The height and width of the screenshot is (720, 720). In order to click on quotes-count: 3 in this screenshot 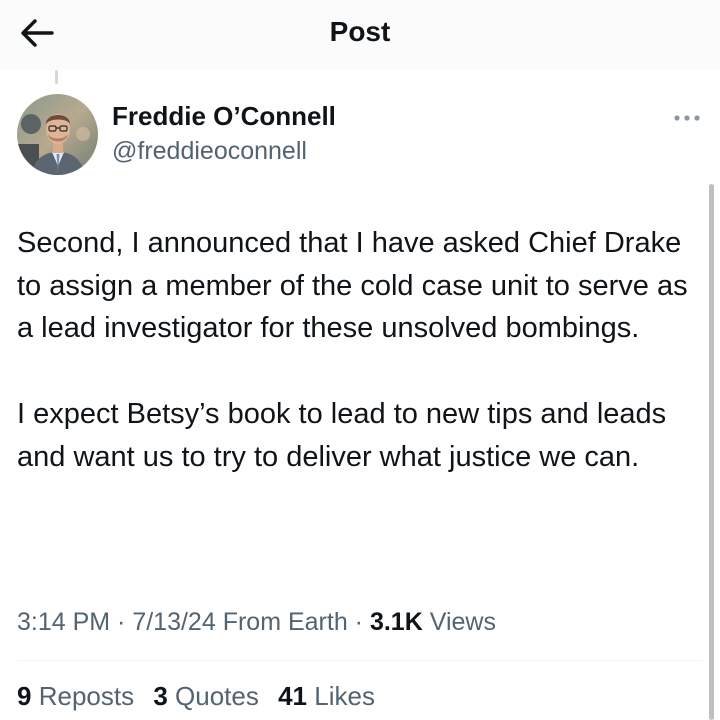, I will do `click(160, 696)`.